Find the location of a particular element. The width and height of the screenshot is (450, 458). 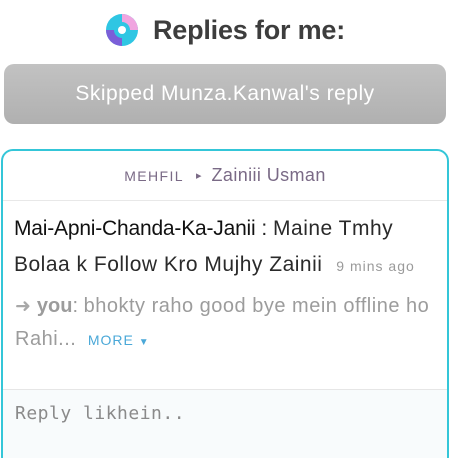

page-title: Replies for me: is located at coordinates (249, 29).